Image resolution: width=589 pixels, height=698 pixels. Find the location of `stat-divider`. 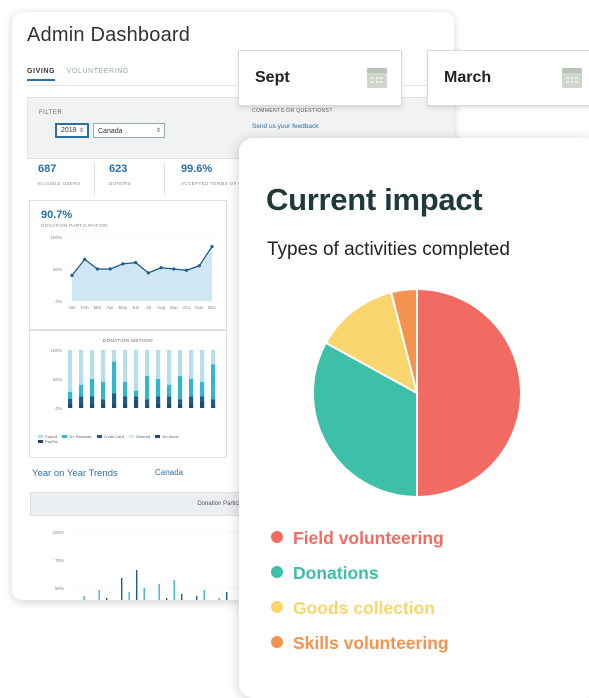

stat-divider is located at coordinates (94, 179).